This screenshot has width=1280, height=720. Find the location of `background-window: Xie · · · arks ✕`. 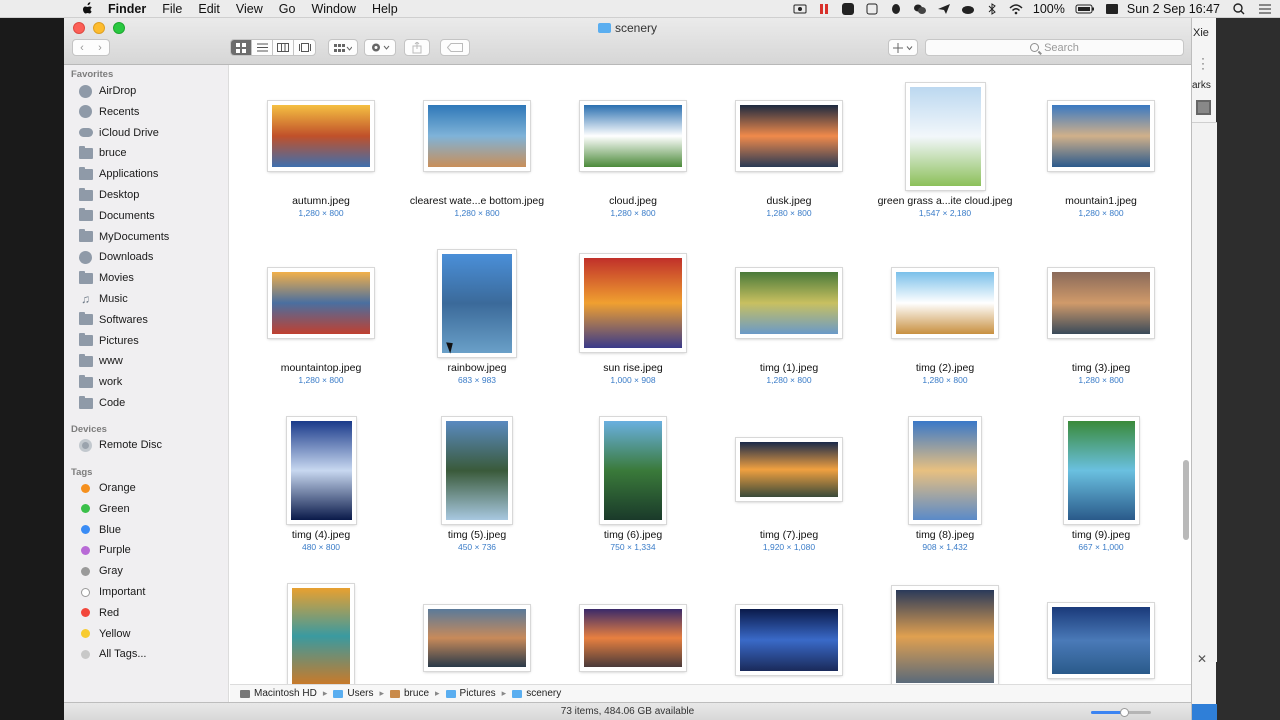

background-window: Xie · · · arks ✕ is located at coordinates (1204, 369).